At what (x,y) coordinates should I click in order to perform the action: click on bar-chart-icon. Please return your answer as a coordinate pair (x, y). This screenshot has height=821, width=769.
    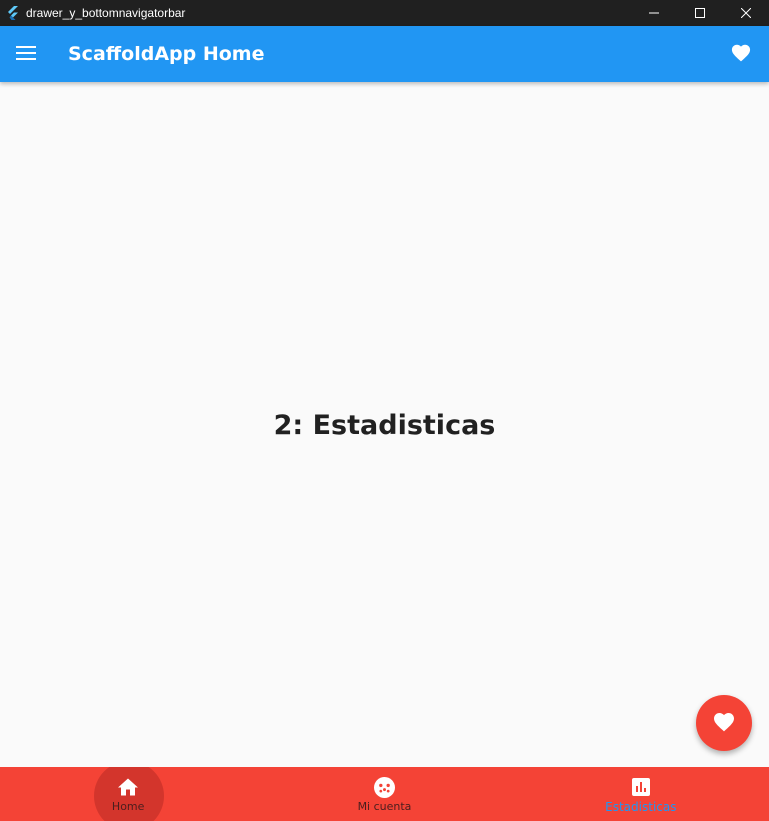
    Looking at the image, I should click on (641, 787).